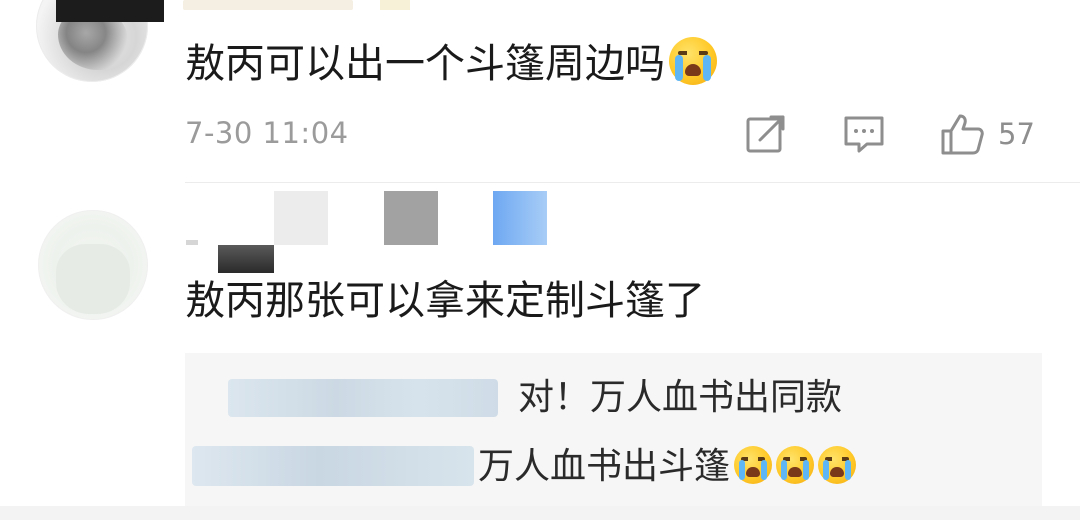 The width and height of the screenshot is (1080, 520). I want to click on reply-button, so click(864, 134).